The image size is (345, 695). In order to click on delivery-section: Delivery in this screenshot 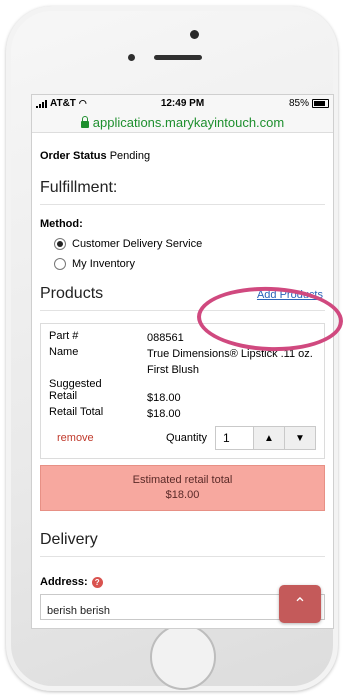, I will do `click(182, 544)`.